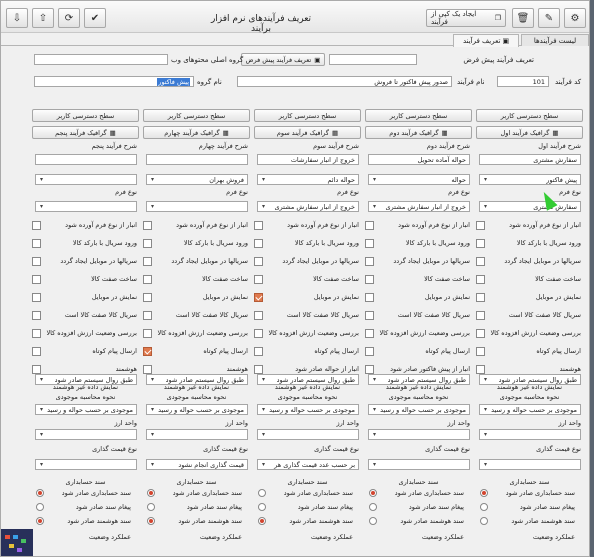 The width and height of the screenshot is (594, 557). What do you see at coordinates (419, 179) in the screenshot?
I see `doc-type-select: ▾ حواله` at bounding box center [419, 179].